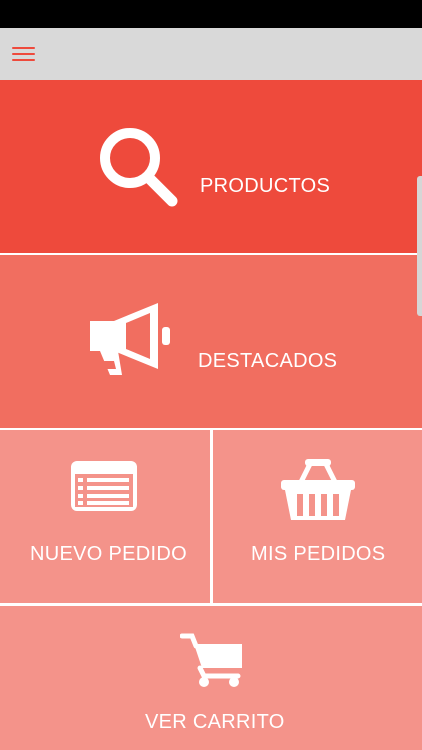 The height and width of the screenshot is (750, 422). What do you see at coordinates (211, 14) in the screenshot?
I see `status-bar` at bounding box center [211, 14].